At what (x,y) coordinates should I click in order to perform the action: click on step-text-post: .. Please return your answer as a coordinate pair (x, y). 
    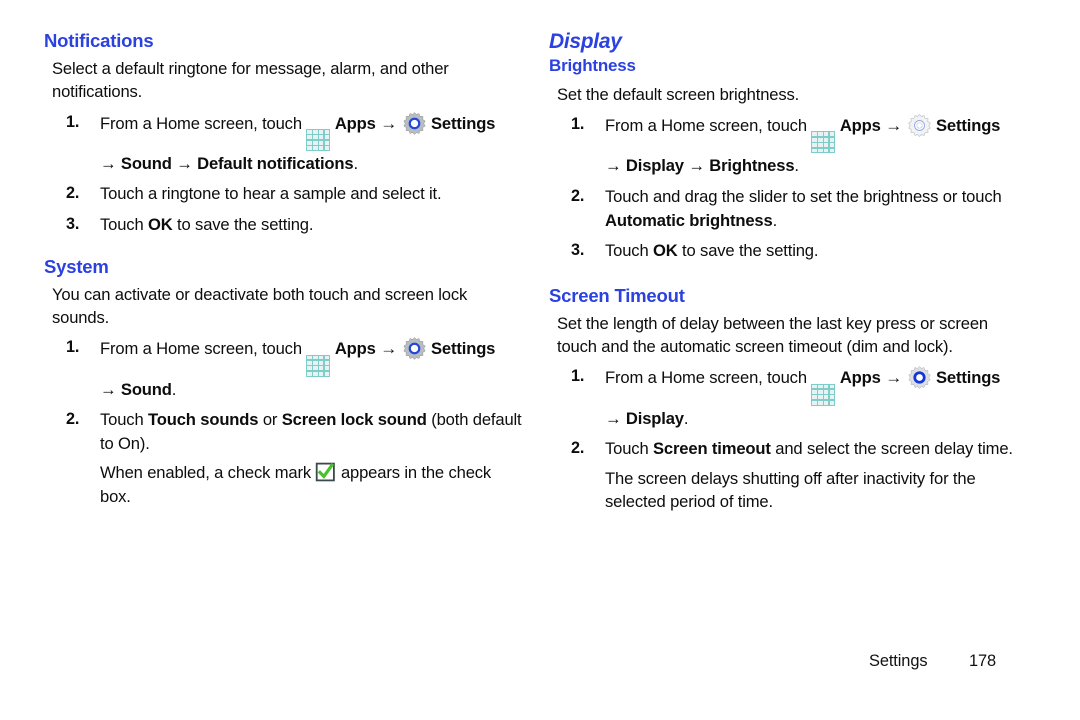
    Looking at the image, I should click on (775, 220).